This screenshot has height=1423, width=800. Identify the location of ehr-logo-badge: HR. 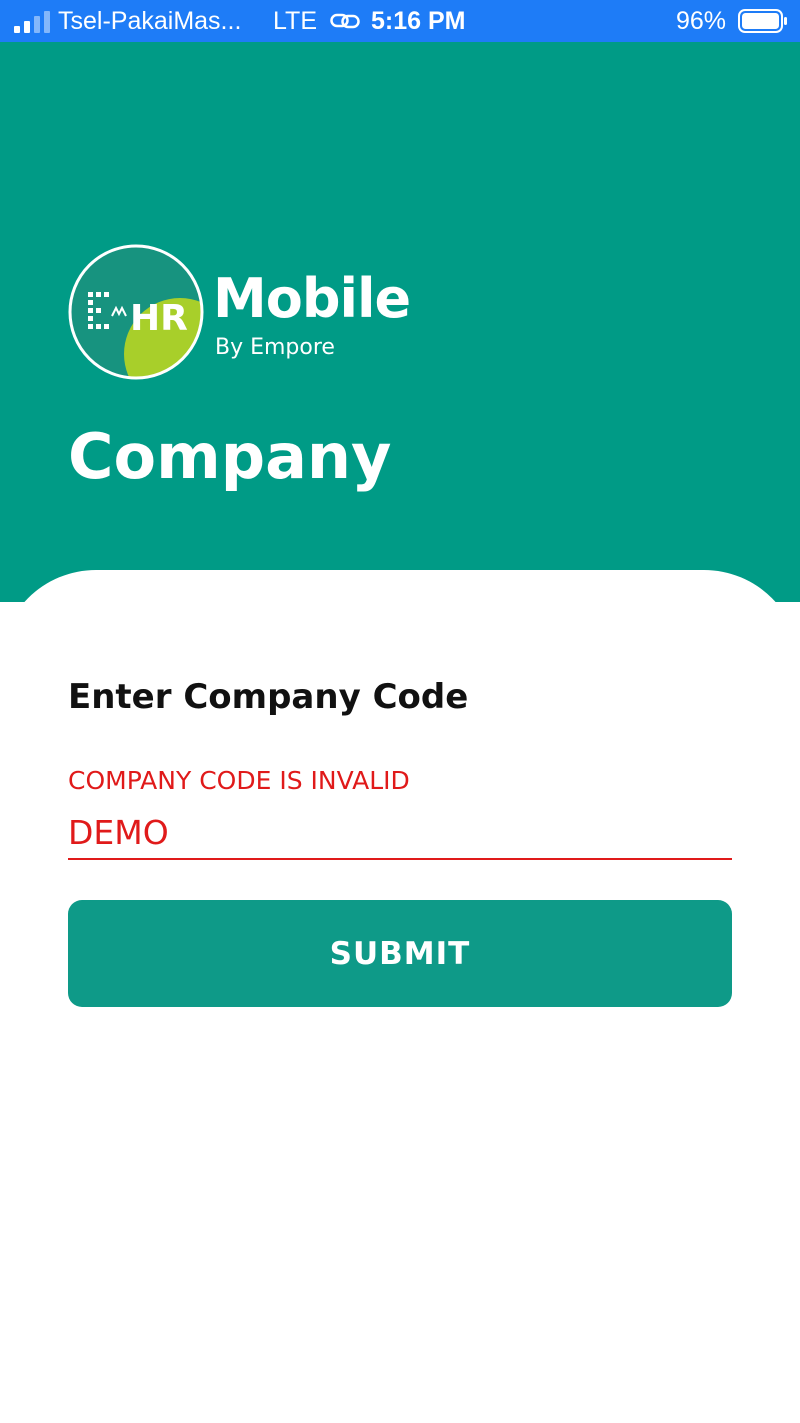
(136, 312).